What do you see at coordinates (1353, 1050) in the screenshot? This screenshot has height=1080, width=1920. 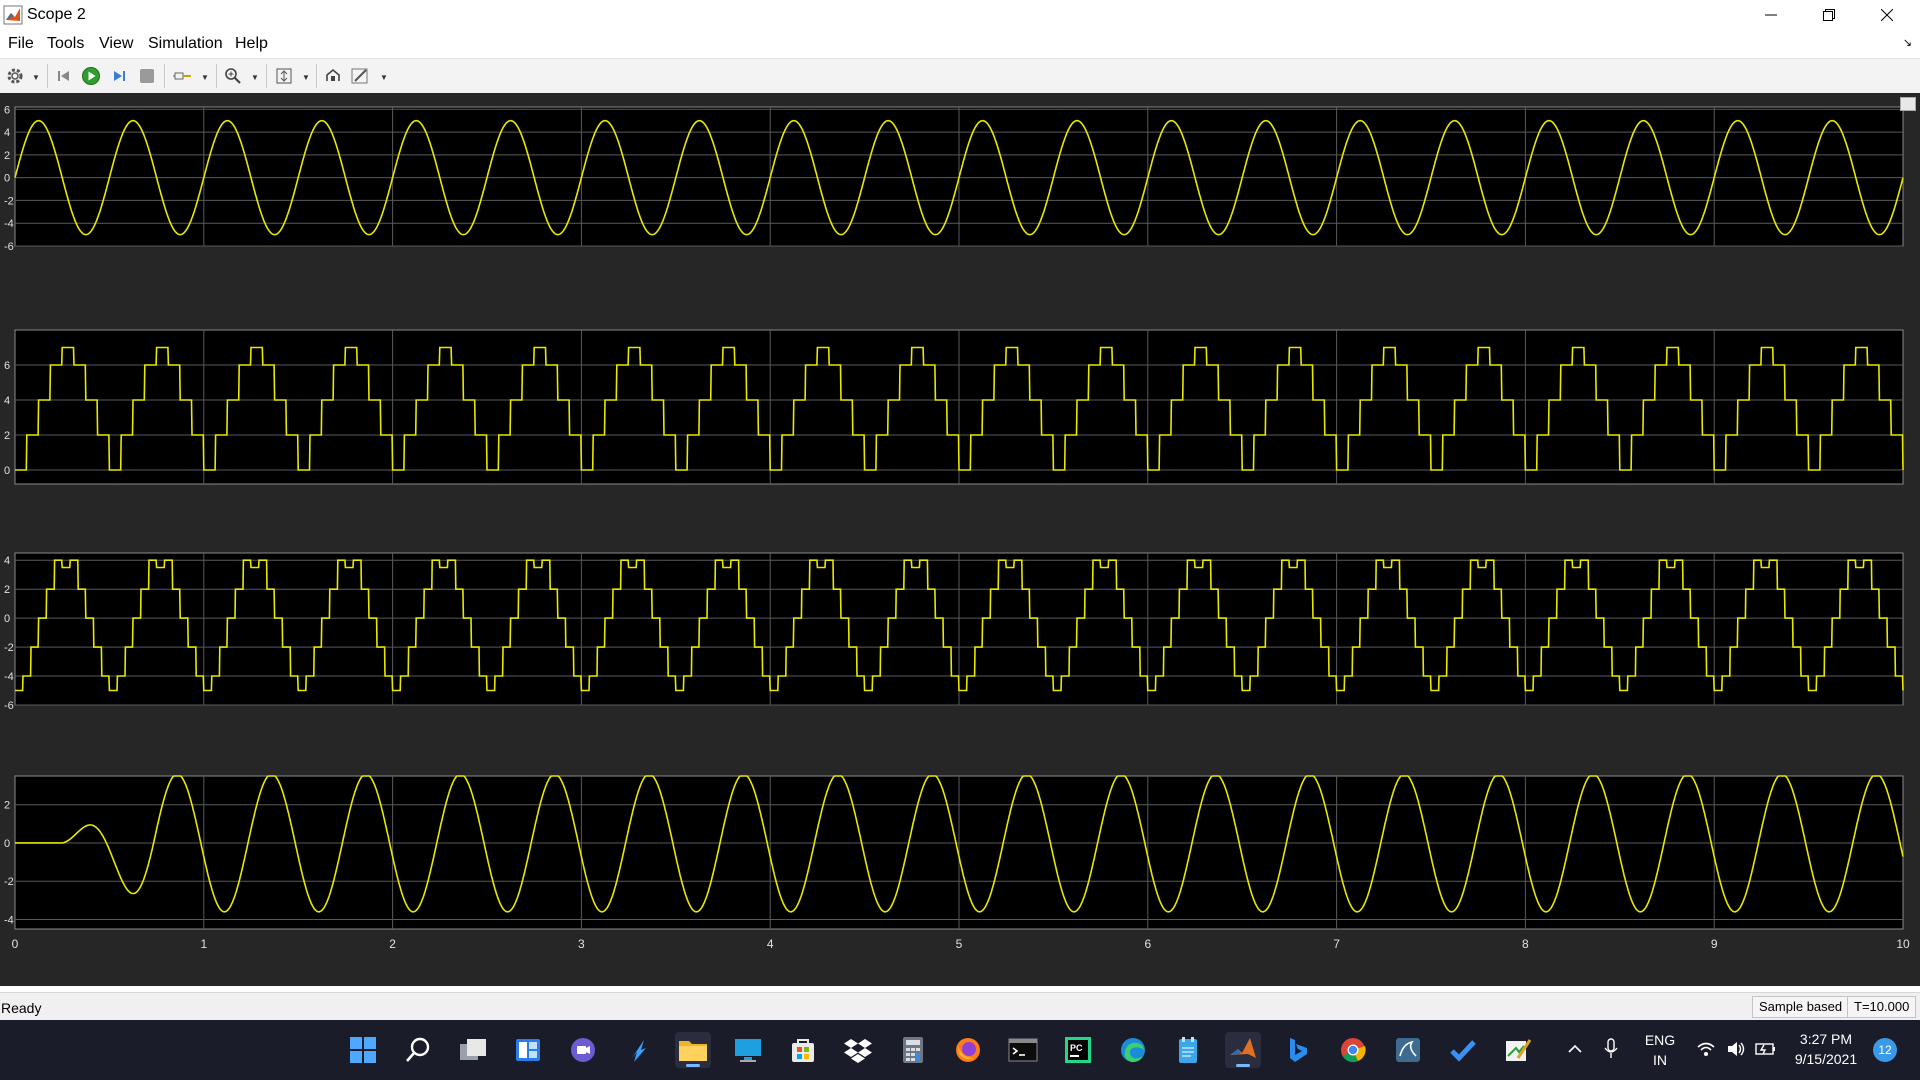 I see `chrome-button` at bounding box center [1353, 1050].